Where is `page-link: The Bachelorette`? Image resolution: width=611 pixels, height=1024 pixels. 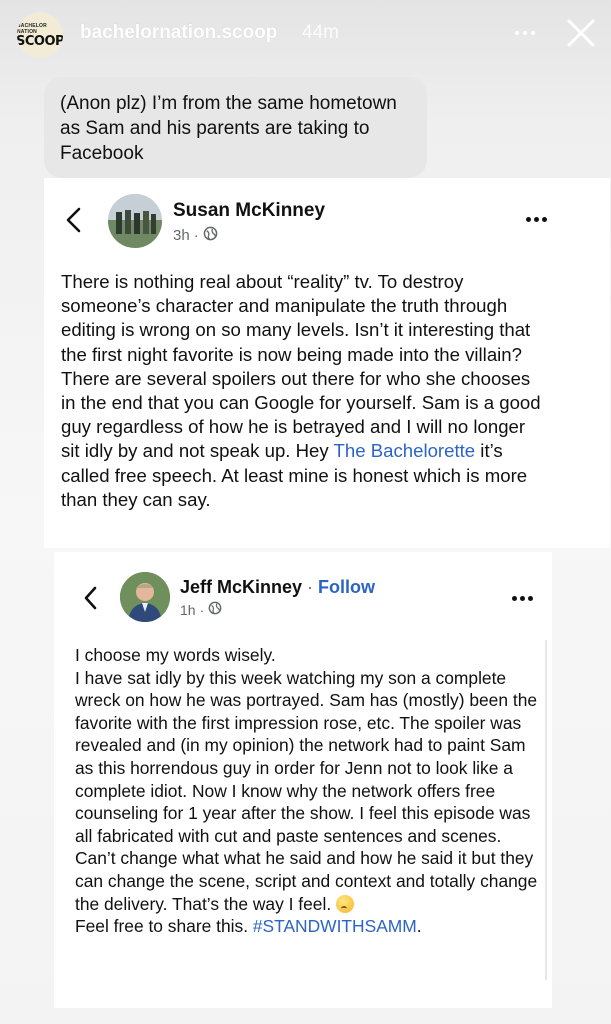
page-link: The Bachelorette is located at coordinates (405, 450).